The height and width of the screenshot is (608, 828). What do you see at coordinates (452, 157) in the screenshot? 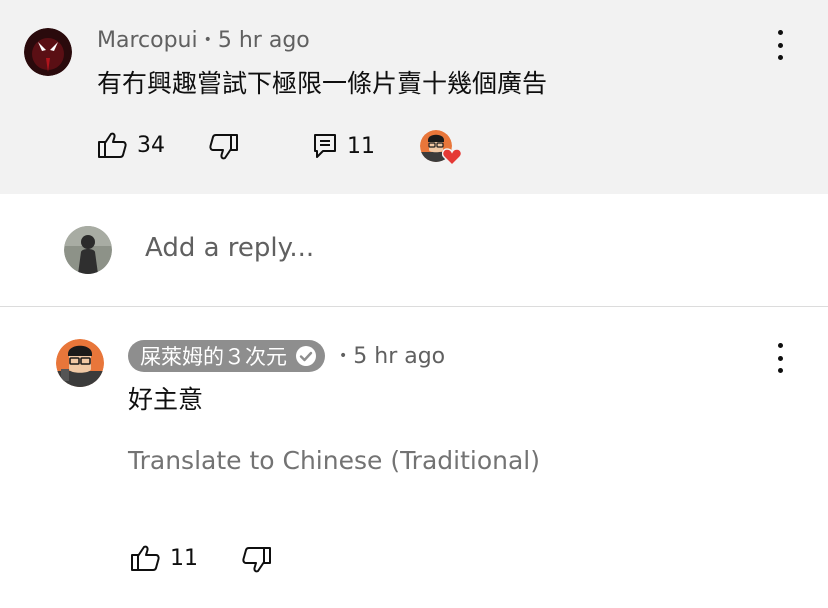
I see `creator-heart-icon` at bounding box center [452, 157].